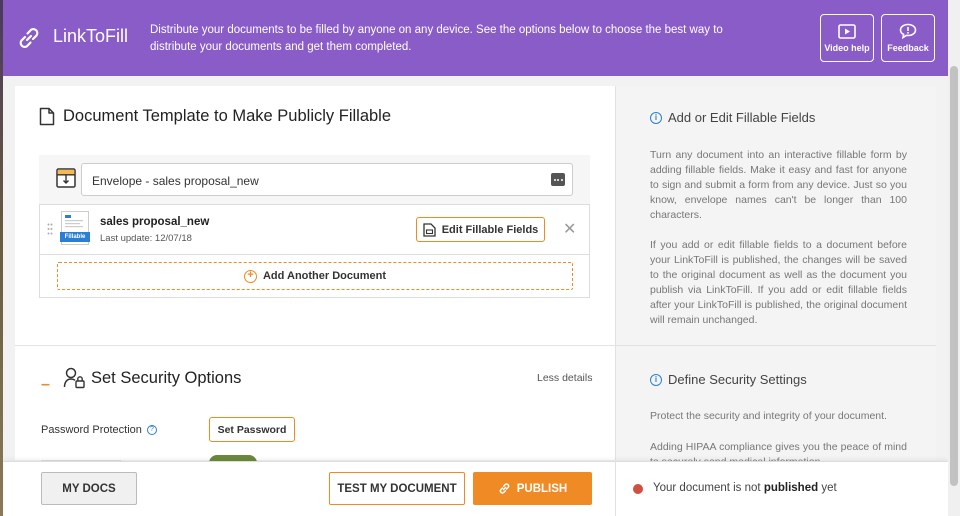 The width and height of the screenshot is (960, 516). Describe the element at coordinates (29, 38) in the screenshot. I see `link-logo-icon` at that location.